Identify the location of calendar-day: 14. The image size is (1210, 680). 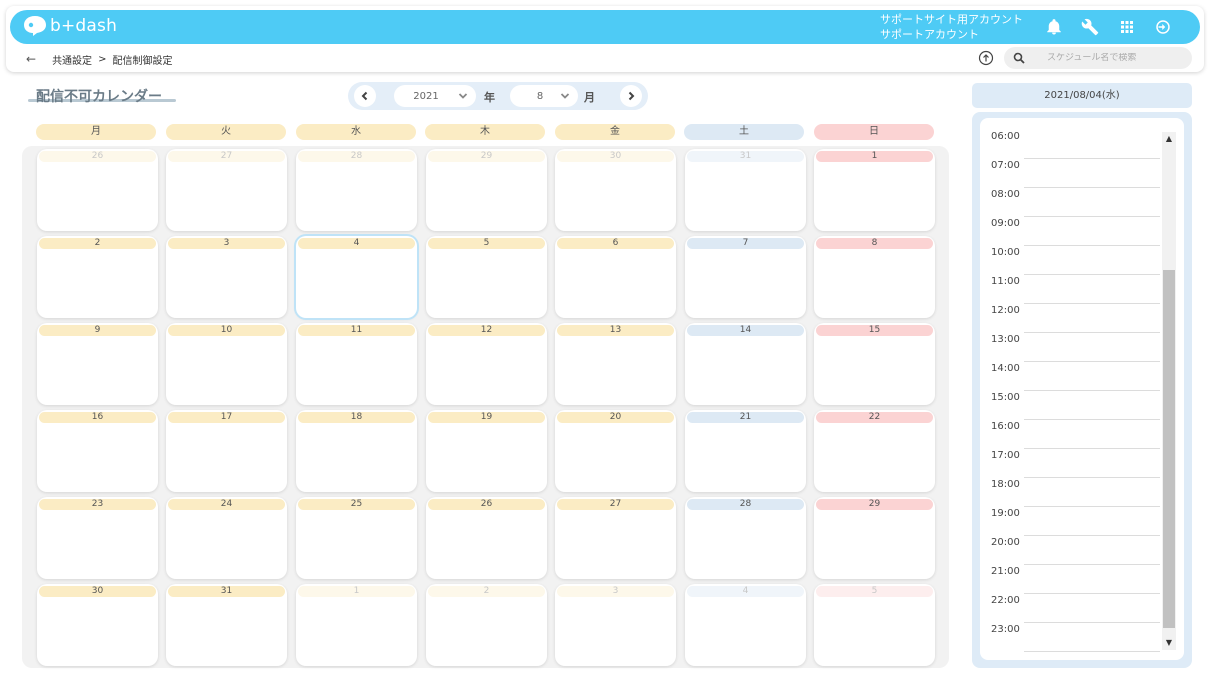
(745, 364).